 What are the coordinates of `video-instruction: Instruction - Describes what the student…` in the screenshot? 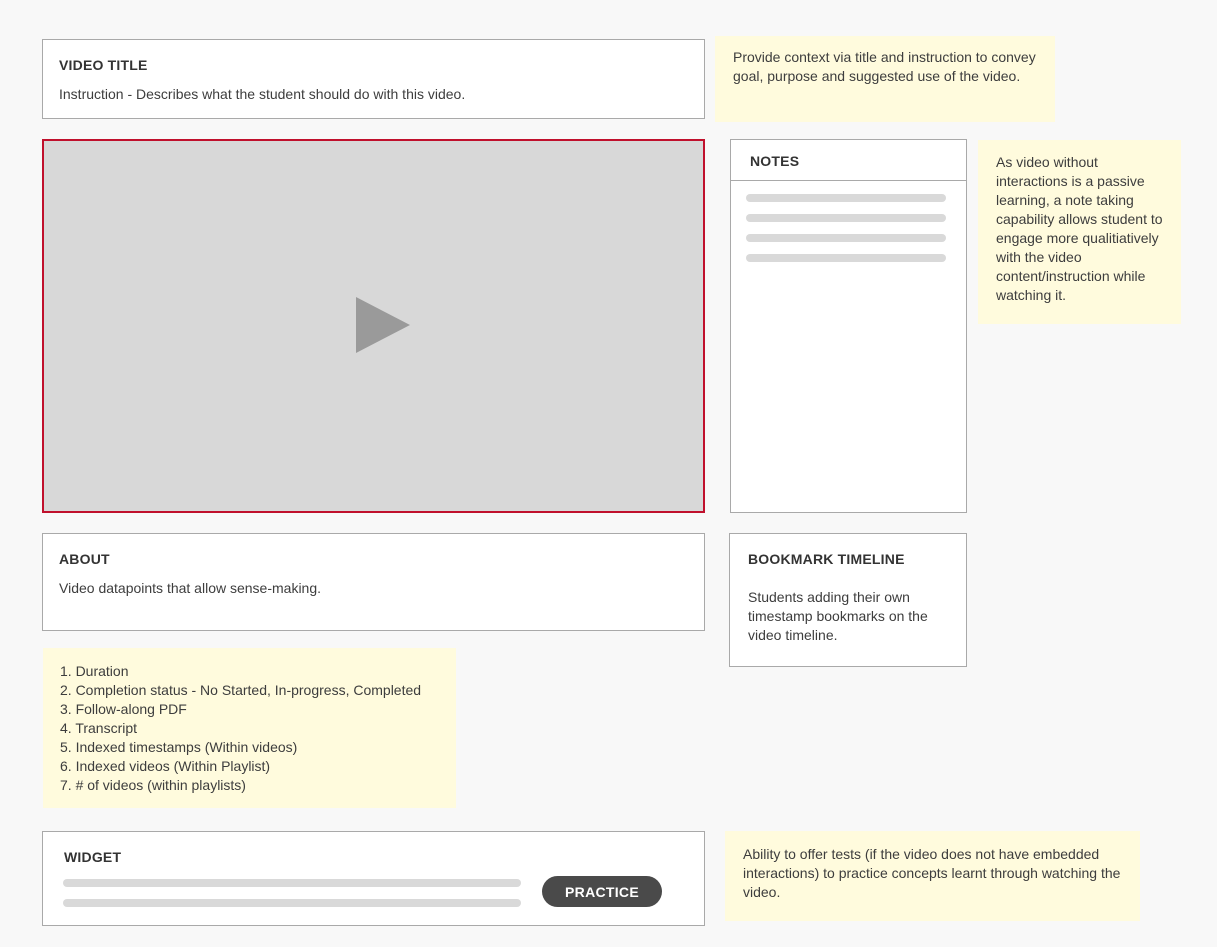 It's located at (262, 94).